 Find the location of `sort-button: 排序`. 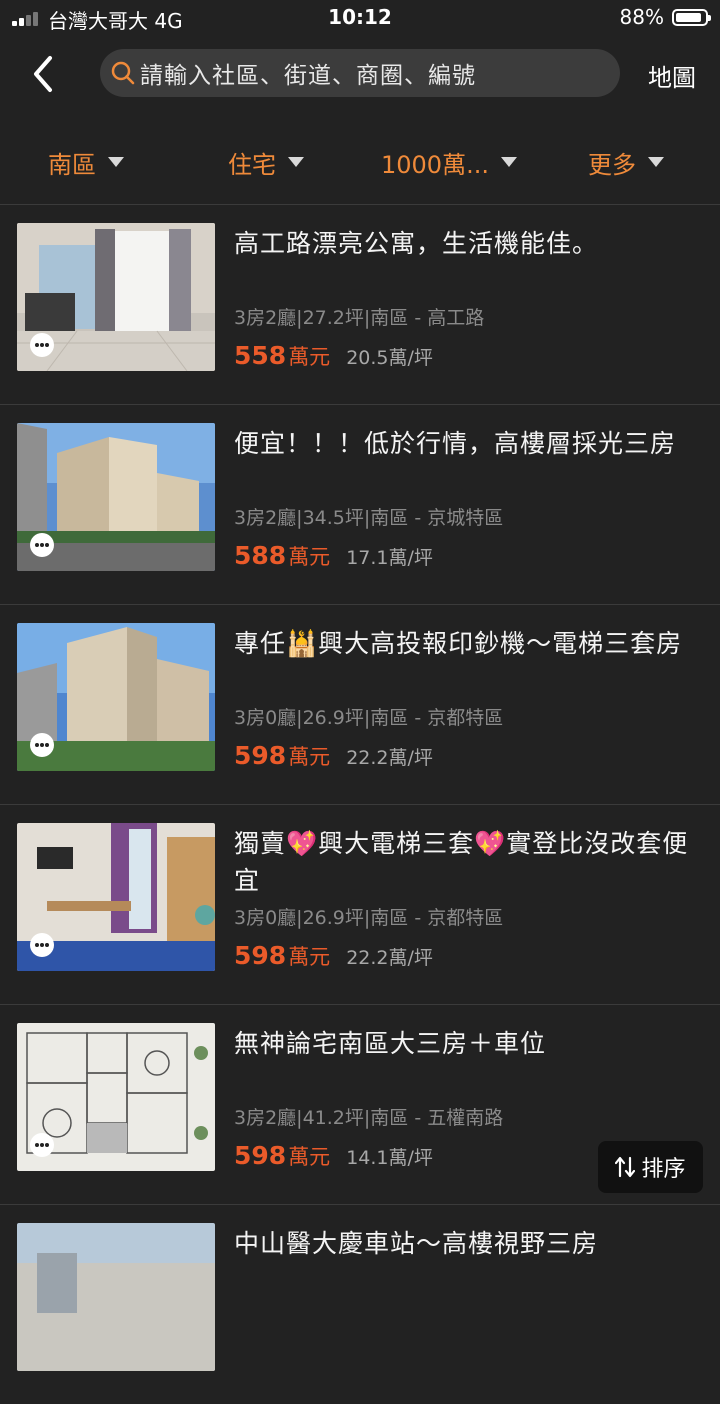

sort-button: 排序 is located at coordinates (650, 1167).